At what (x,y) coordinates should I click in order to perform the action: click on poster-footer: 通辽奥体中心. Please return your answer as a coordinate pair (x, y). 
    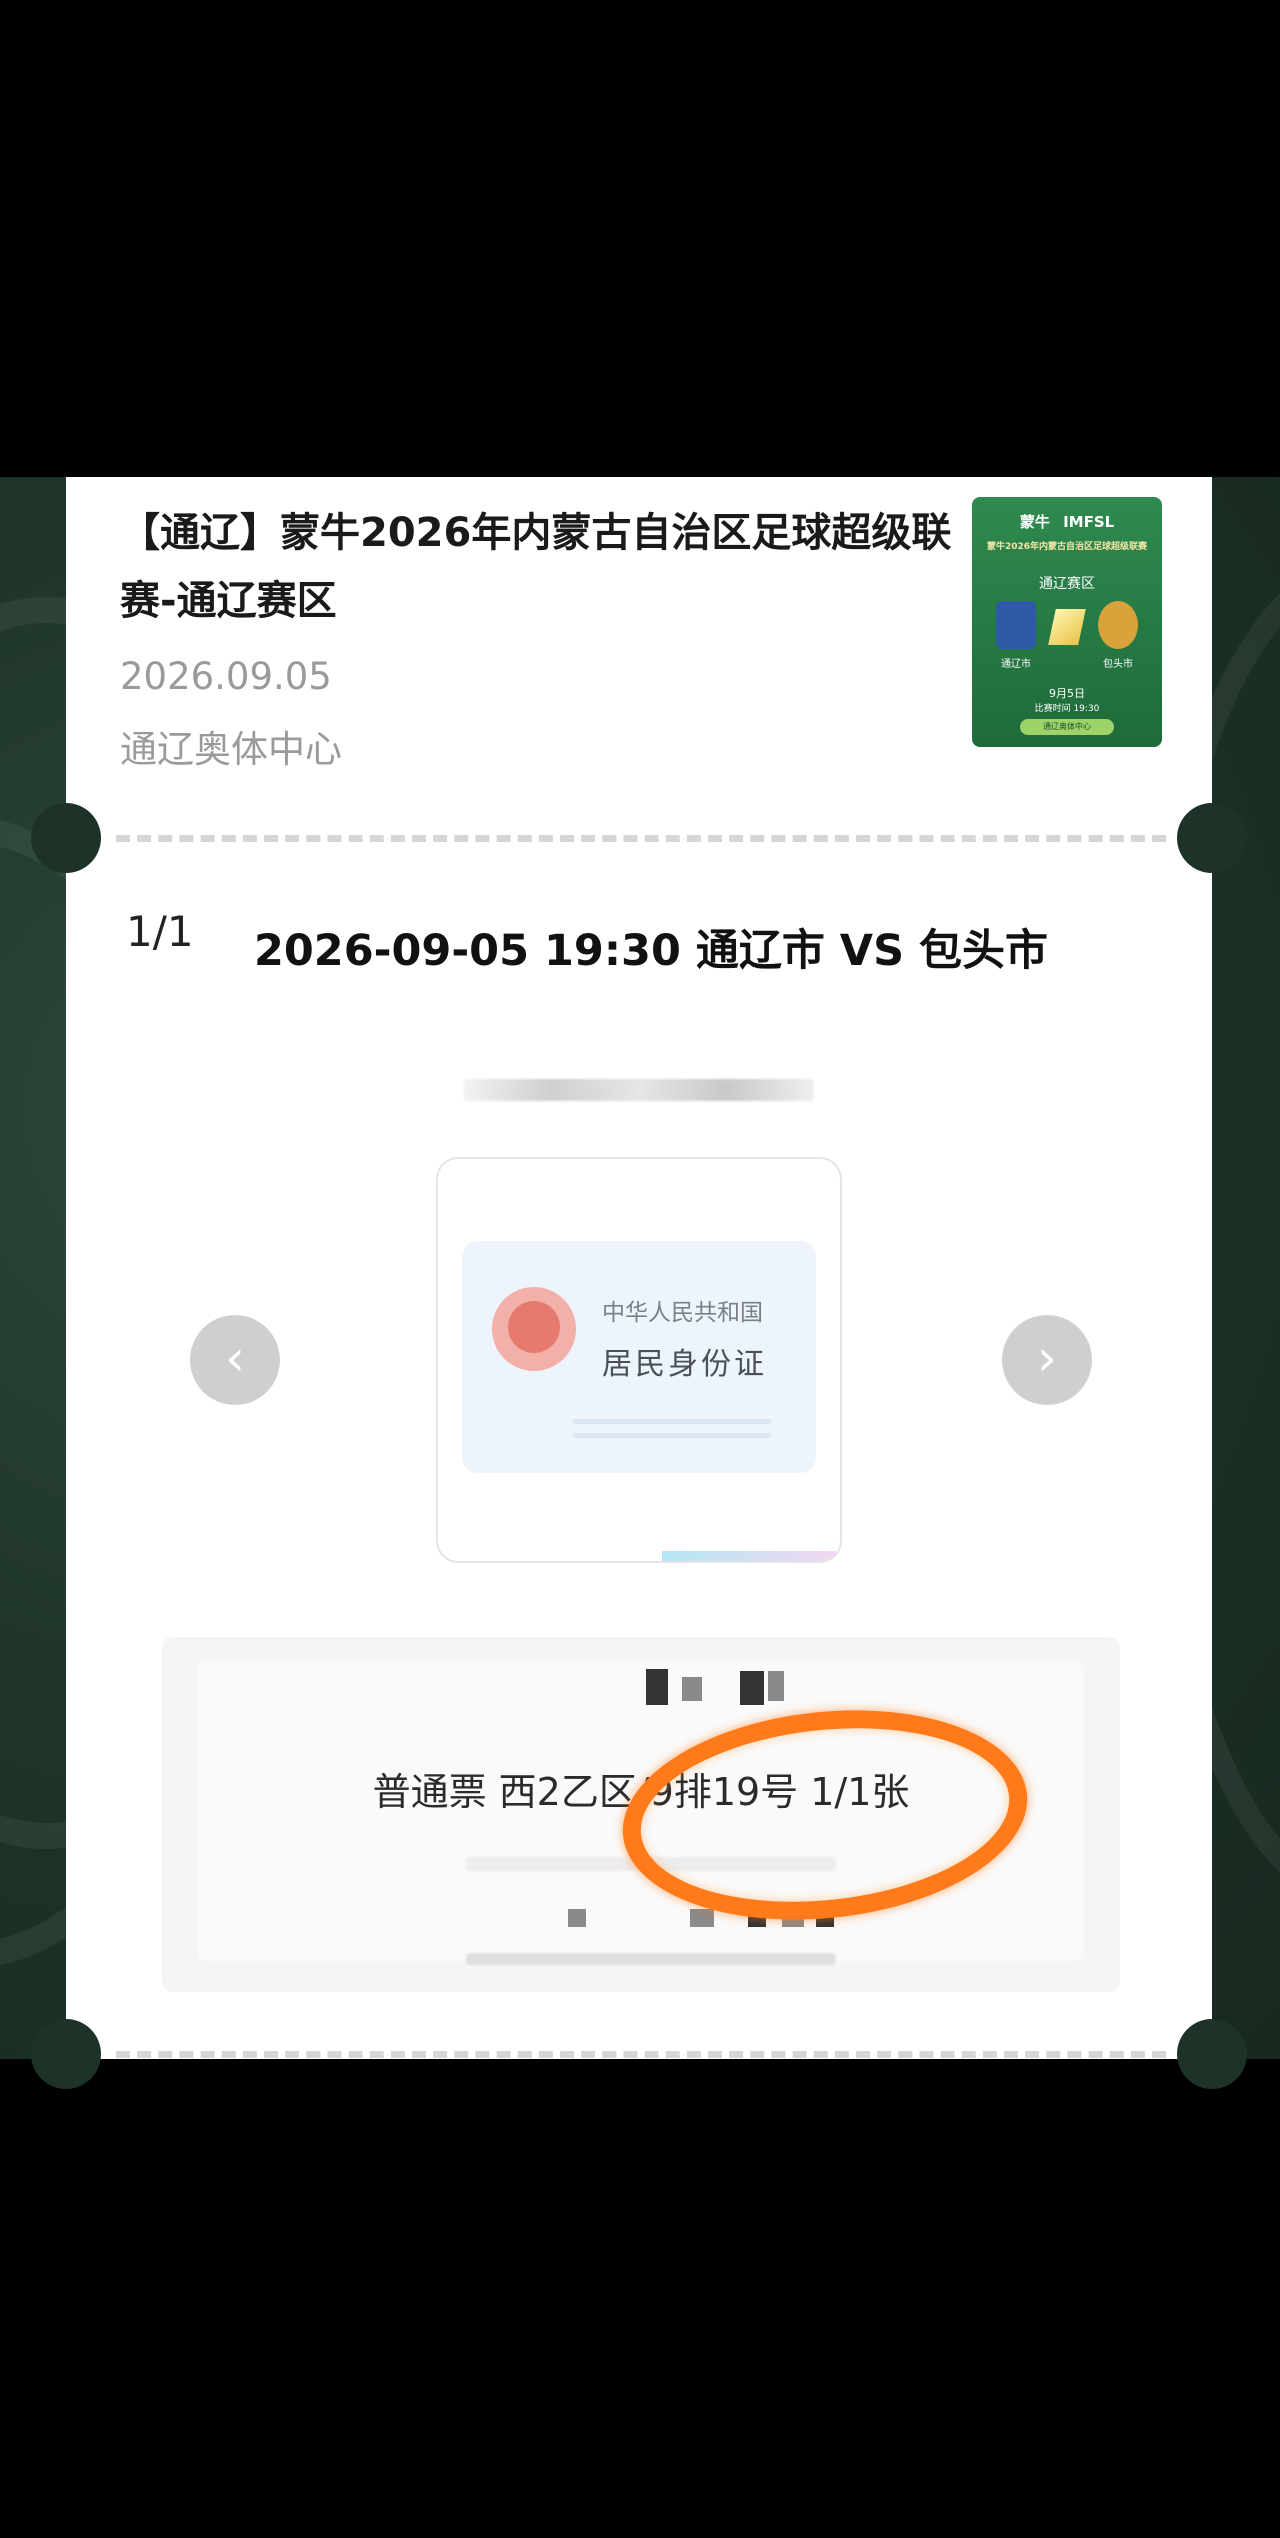
    Looking at the image, I should click on (1067, 727).